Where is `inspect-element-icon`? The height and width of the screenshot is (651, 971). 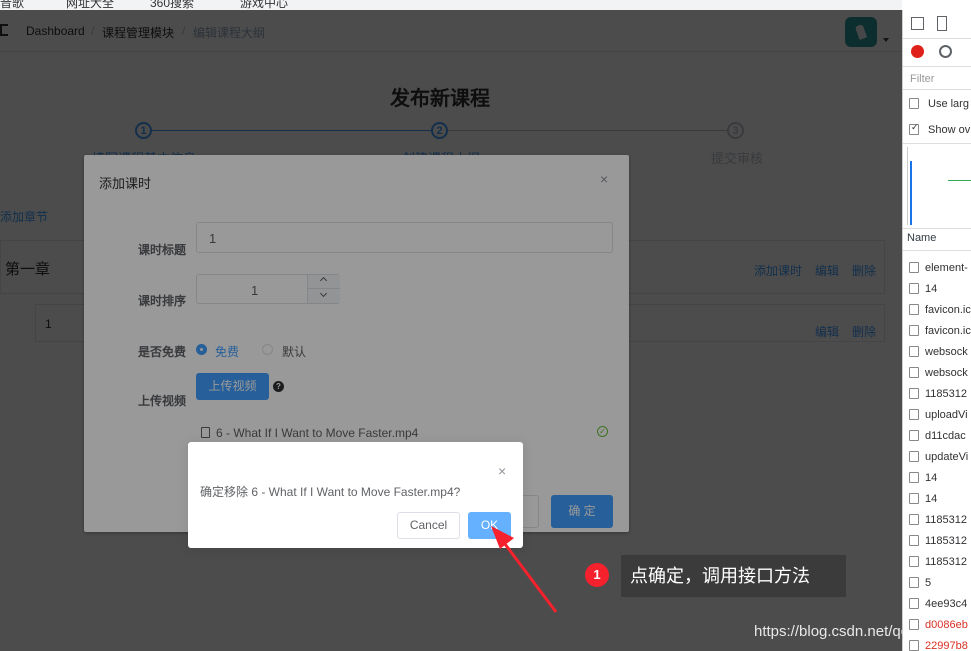 inspect-element-icon is located at coordinates (917, 23).